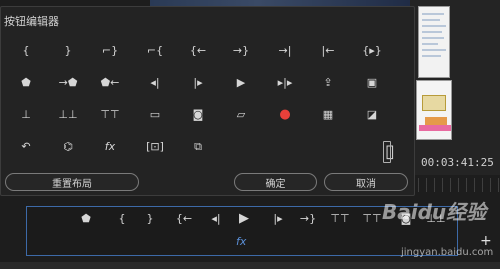  Describe the element at coordinates (244, 218) in the screenshot. I see `transport-play-icon: ▶` at that location.